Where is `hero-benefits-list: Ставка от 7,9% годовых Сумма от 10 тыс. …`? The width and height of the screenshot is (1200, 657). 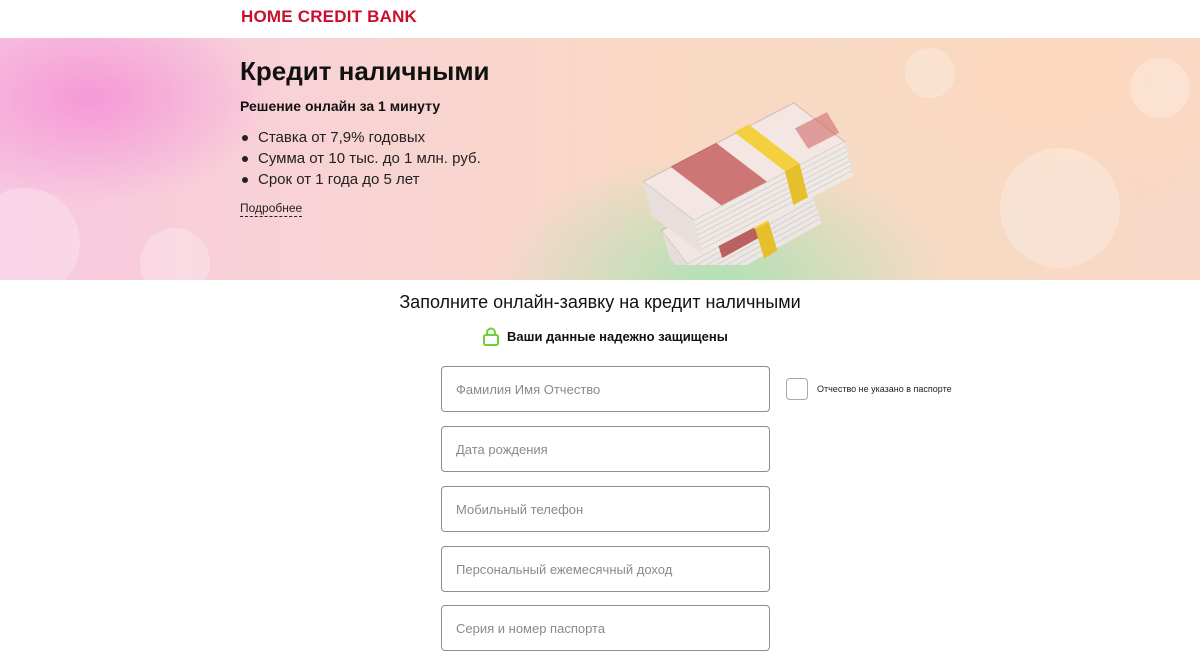 hero-benefits-list: Ставка от 7,9% годовых Сумма от 10 тыс. … is located at coordinates (360, 158).